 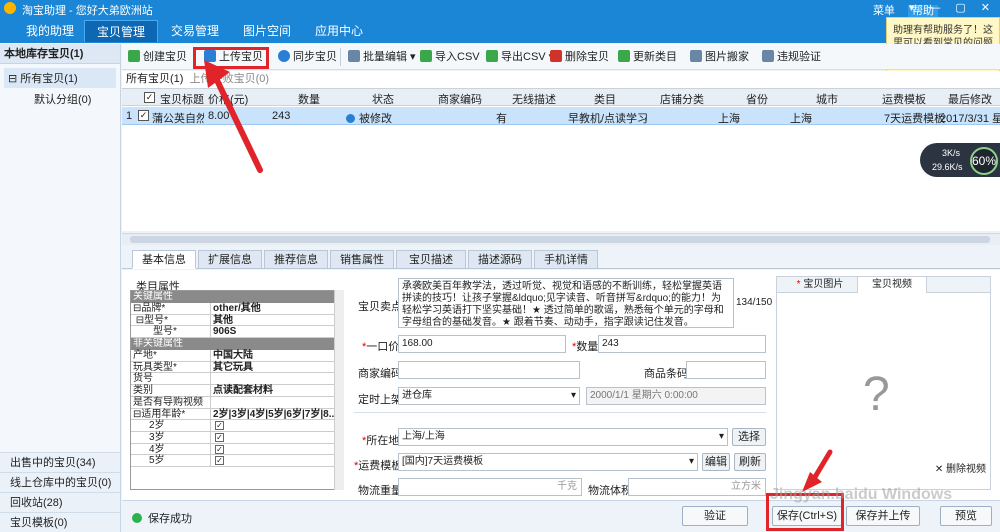 I want to click on detail-tab-bar: 基本信息 扩展信息 推荐信息 销售属性 宝贝描述 描述源码 手机详情, so click(x=561, y=259).